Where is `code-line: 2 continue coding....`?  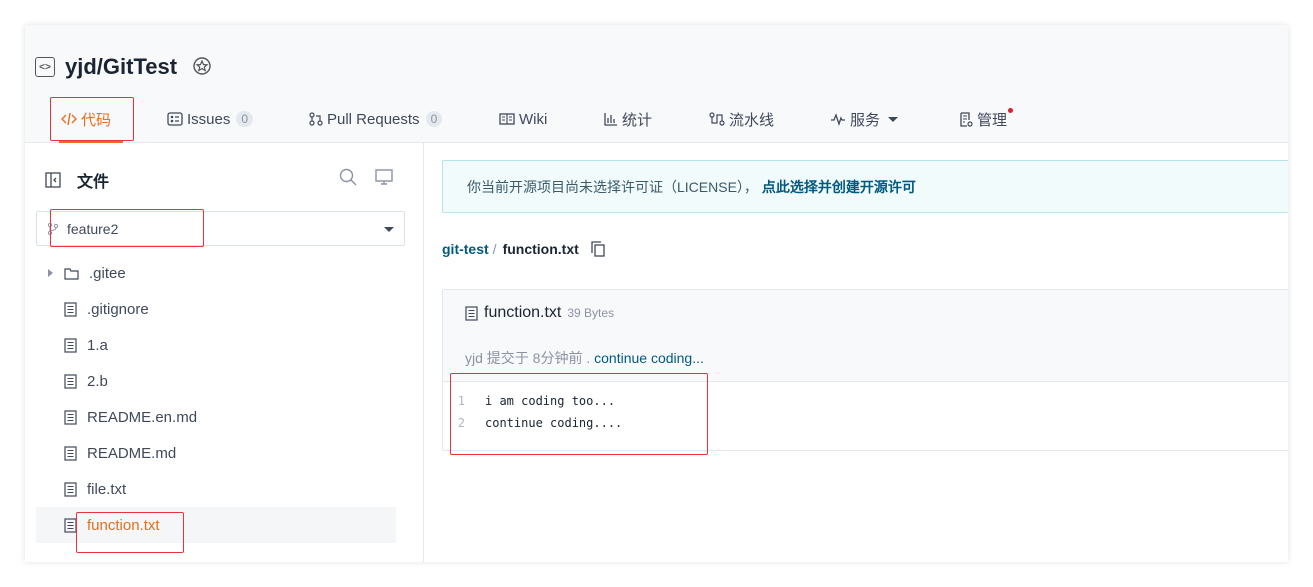 code-line: 2 continue coding.... is located at coordinates (533, 423).